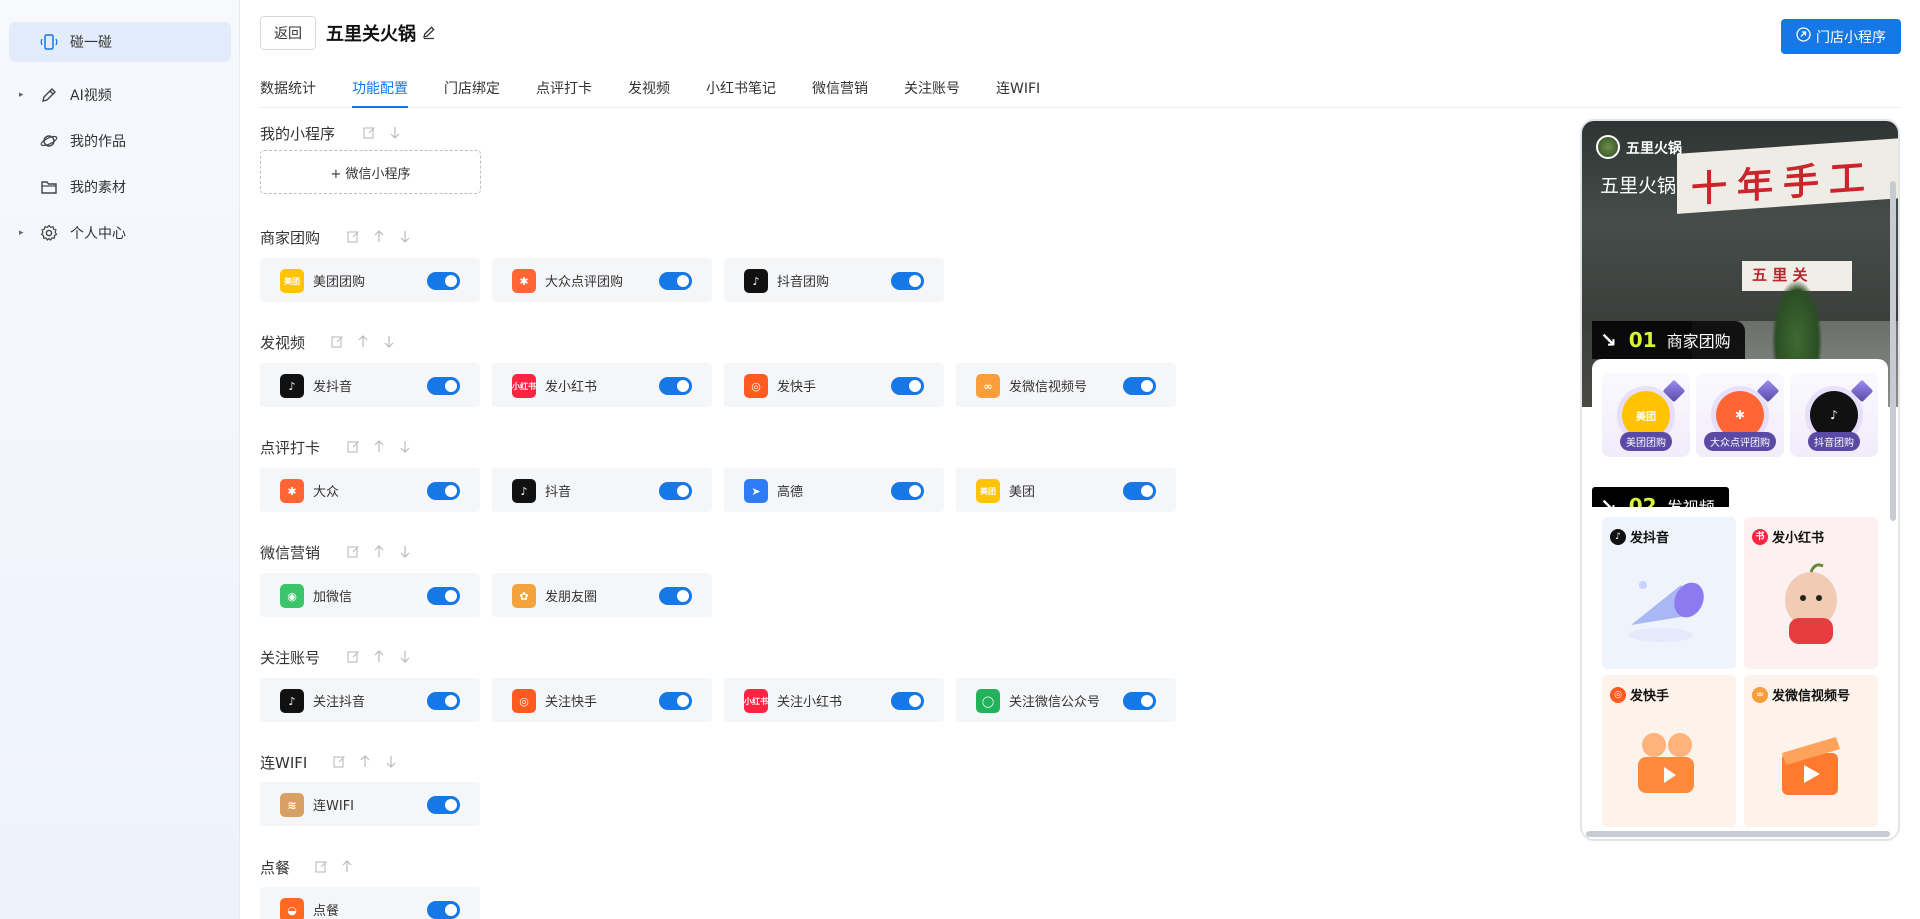 The height and width of the screenshot is (919, 1920). I want to click on tab-xiaohongshu-notes: 小红书笔记, so click(741, 88).